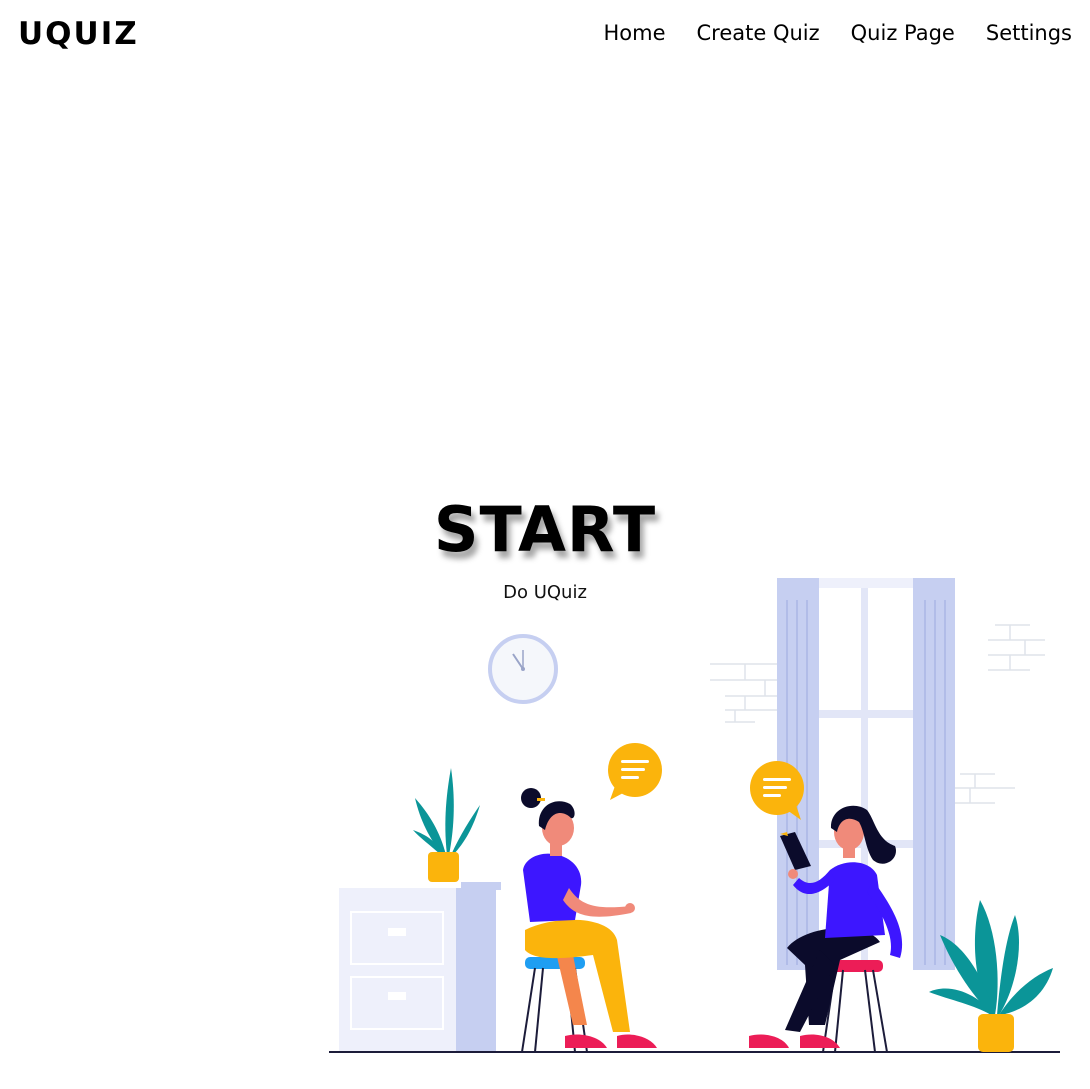 The height and width of the screenshot is (1089, 1090). I want to click on nav-links: Home Create Quiz Quiz Page Settings, so click(837, 33).